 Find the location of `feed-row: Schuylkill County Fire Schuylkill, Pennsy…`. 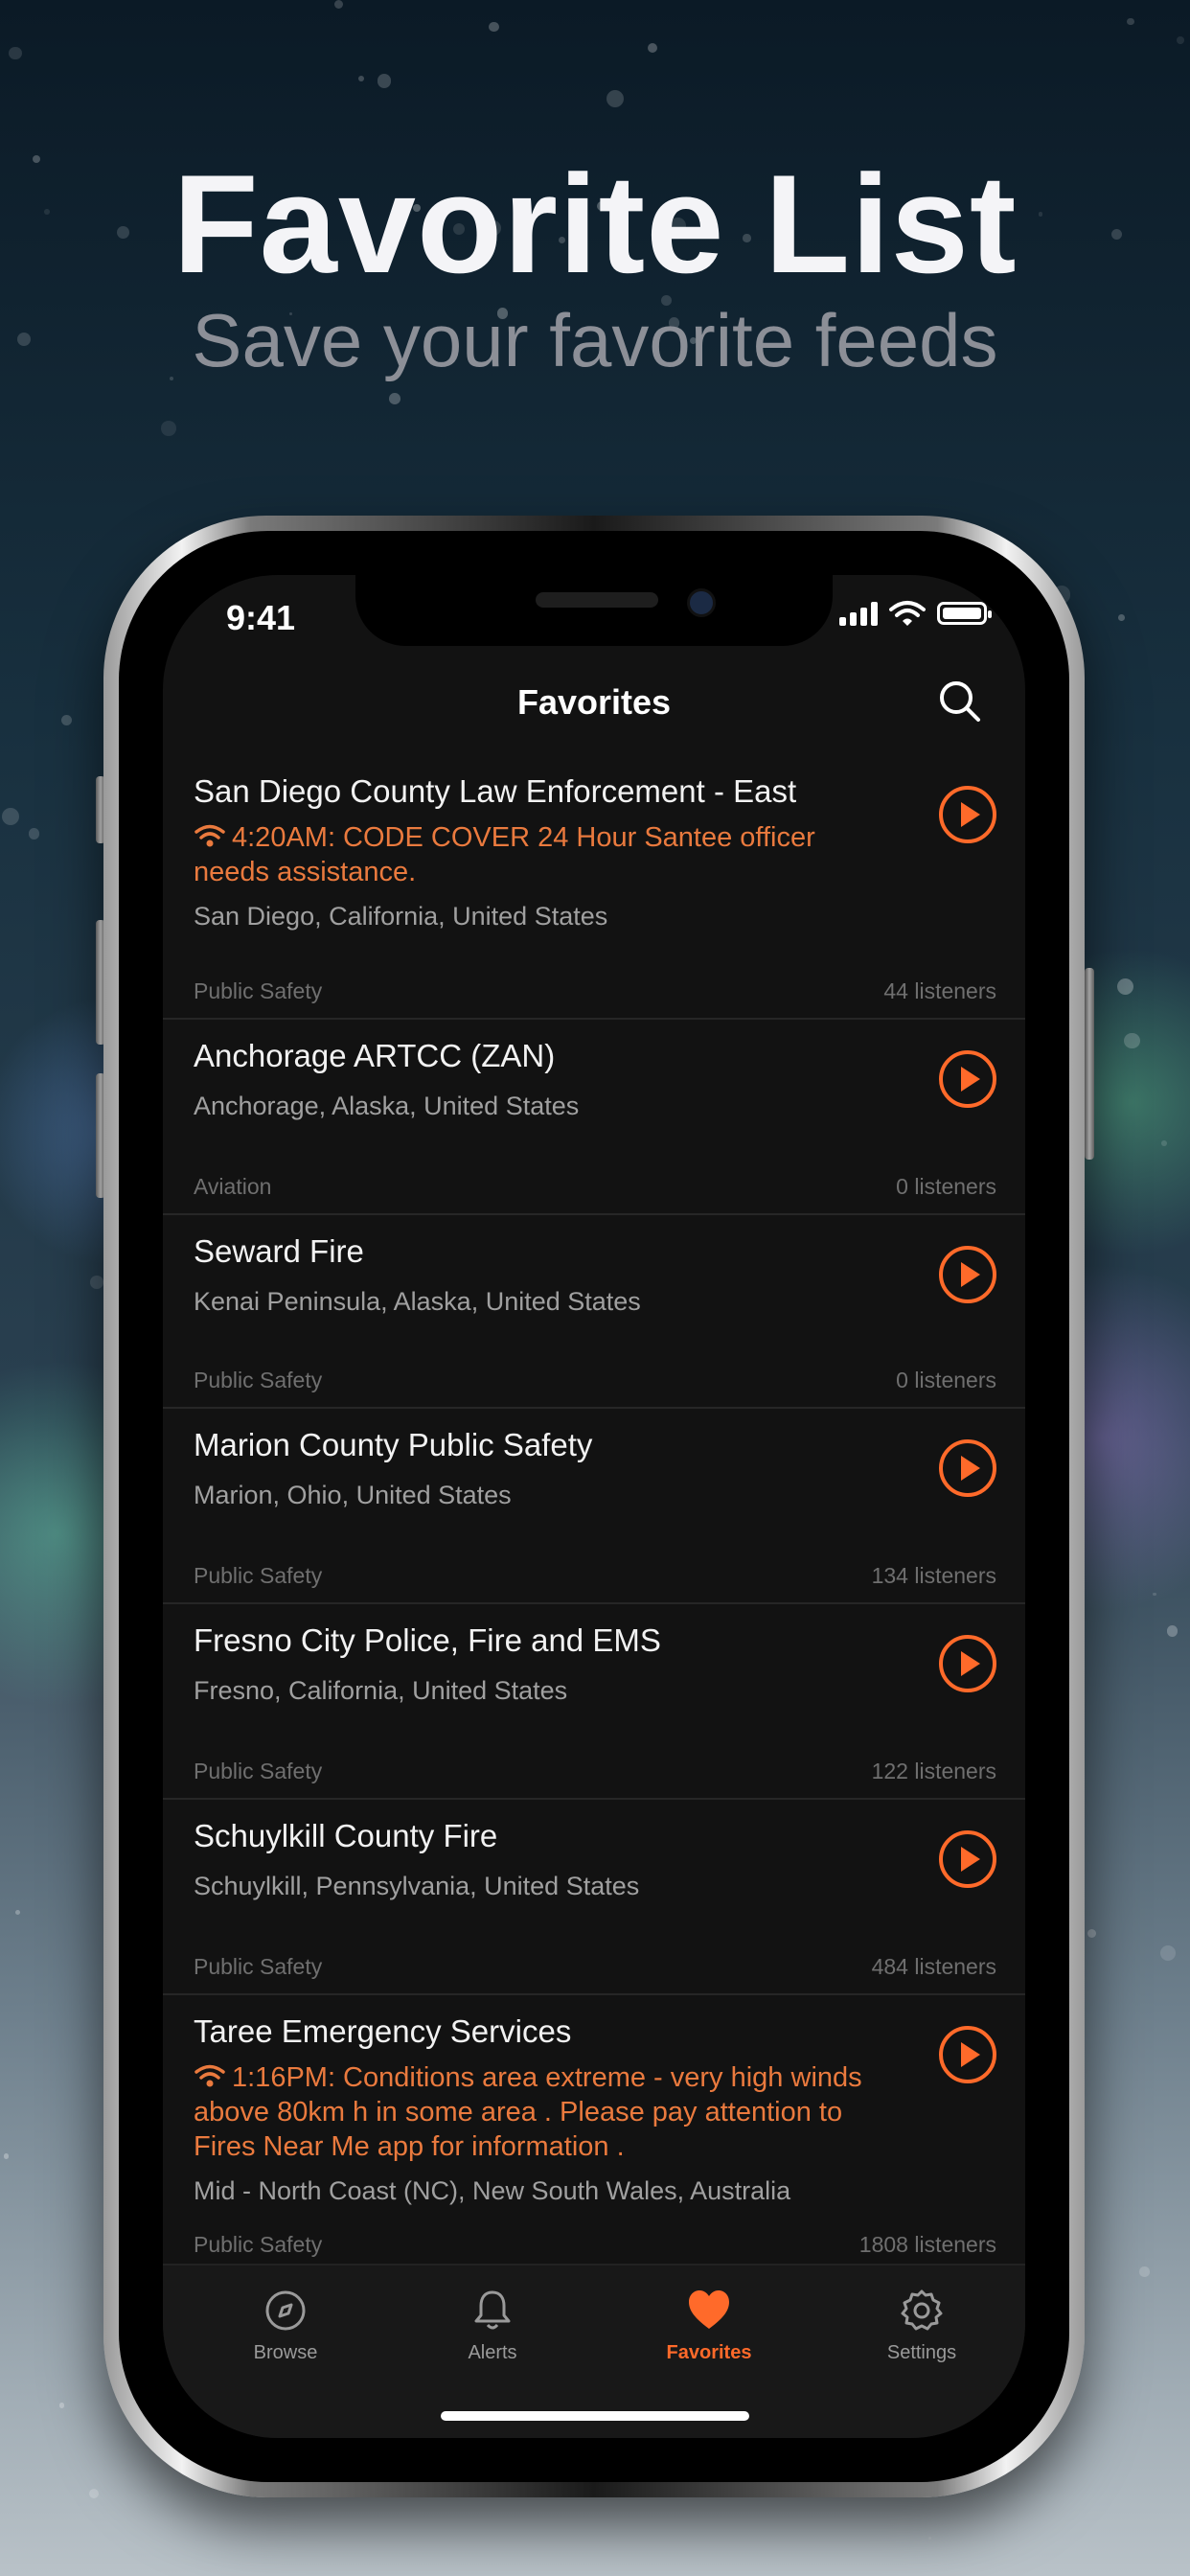

feed-row: Schuylkill County Fire Schuylkill, Pennsy… is located at coordinates (594, 1897).